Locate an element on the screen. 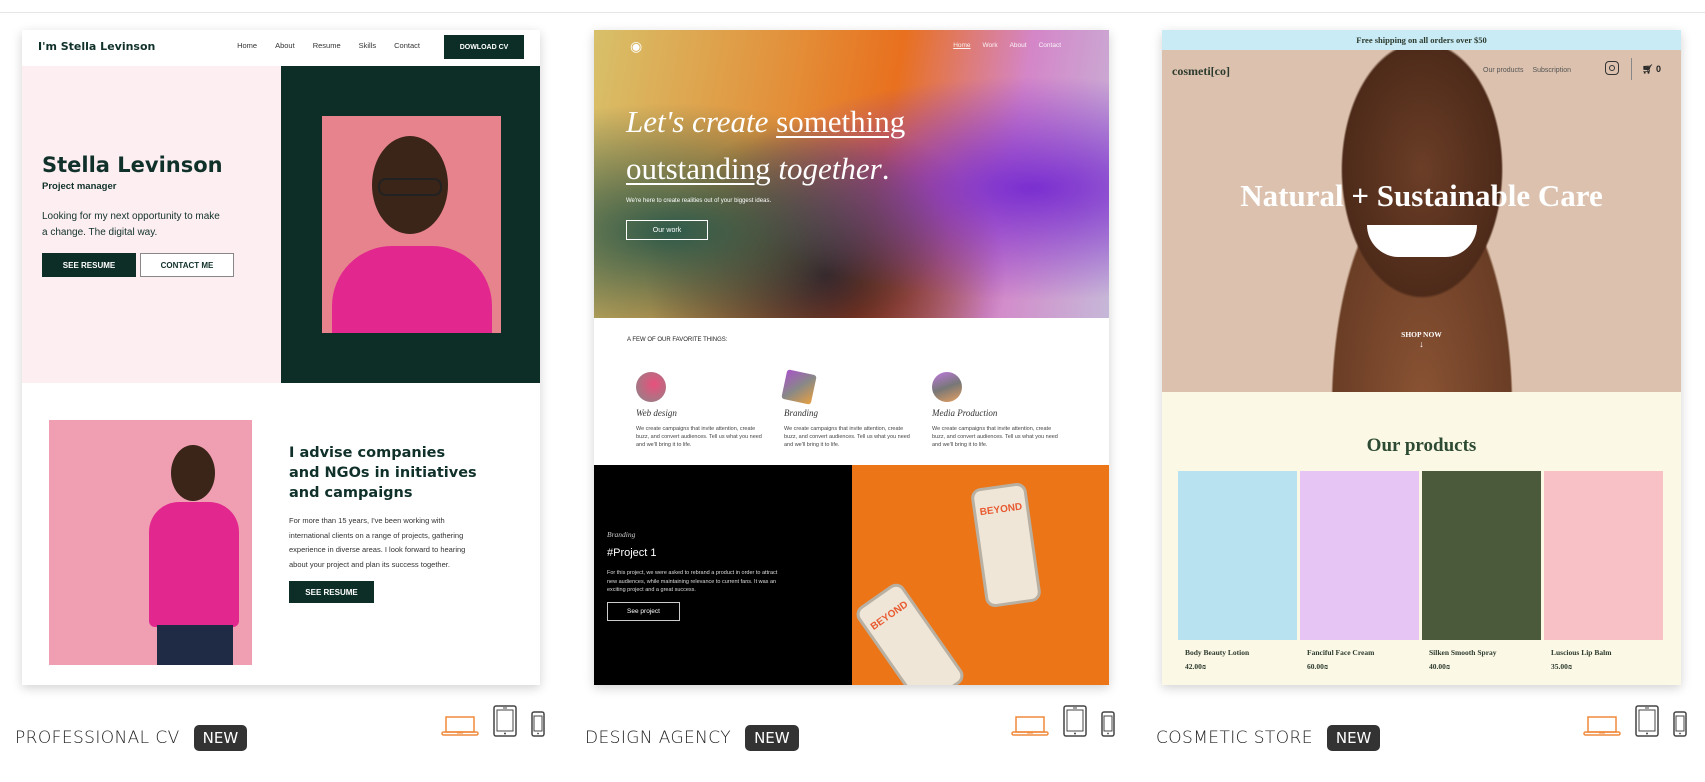 The image size is (1705, 782). heading-part: something is located at coordinates (841, 121).